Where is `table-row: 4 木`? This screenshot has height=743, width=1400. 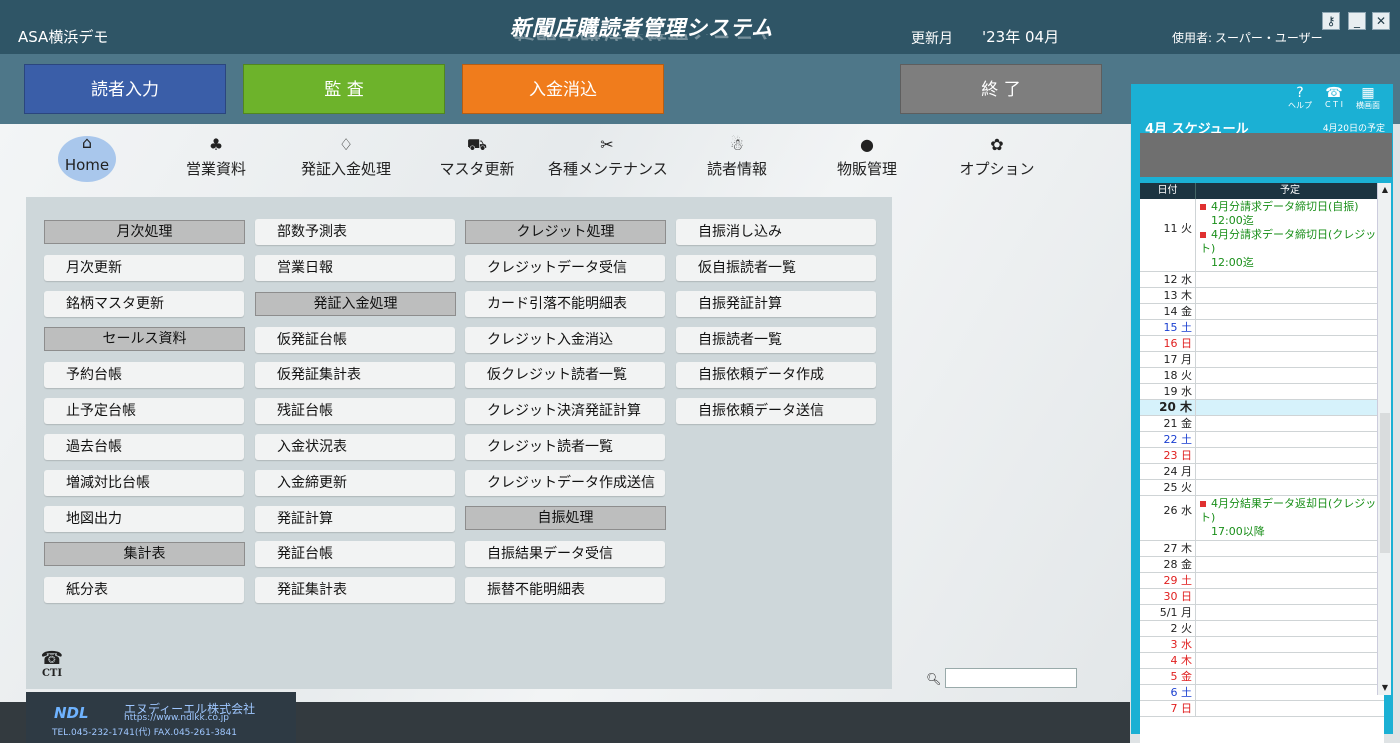
table-row: 4 木 is located at coordinates (1262, 661).